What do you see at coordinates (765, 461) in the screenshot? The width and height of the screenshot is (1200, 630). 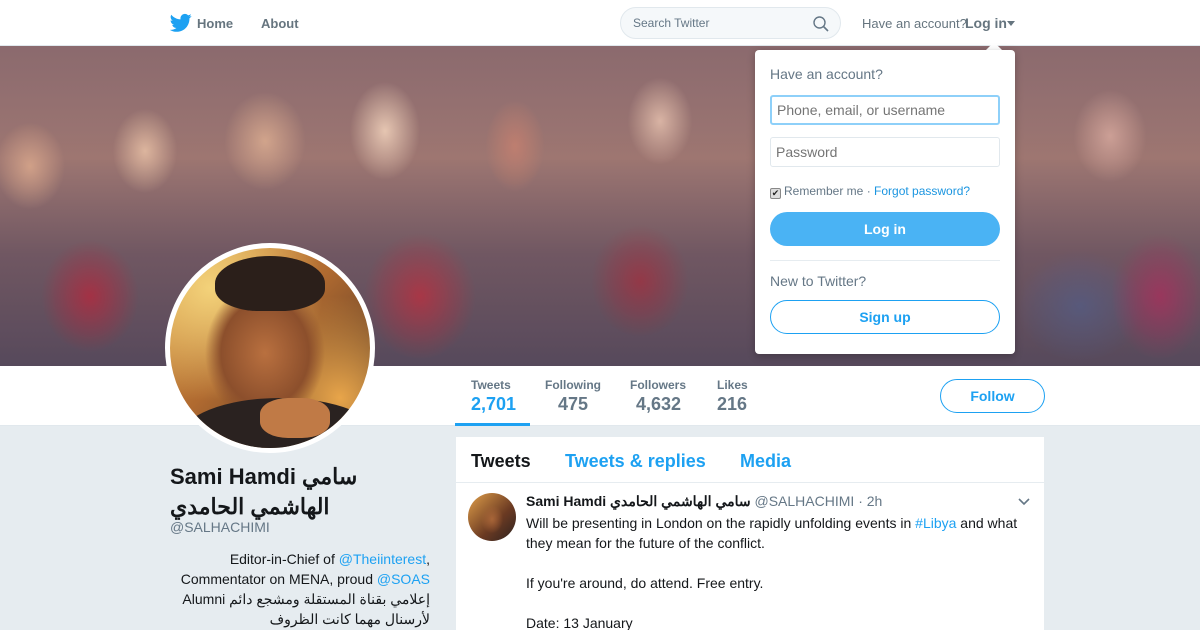 I see `tab-media: Media` at bounding box center [765, 461].